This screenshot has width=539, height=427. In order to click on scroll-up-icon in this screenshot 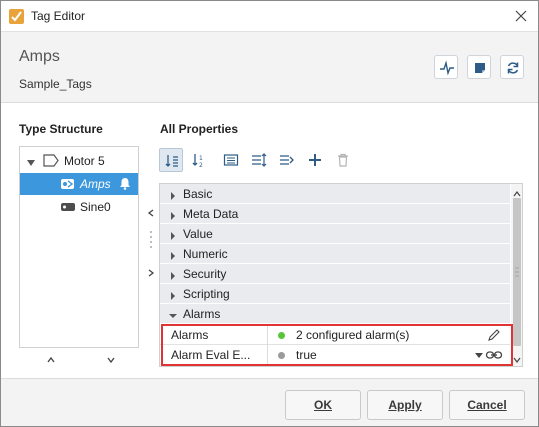, I will do `click(517, 191)`.